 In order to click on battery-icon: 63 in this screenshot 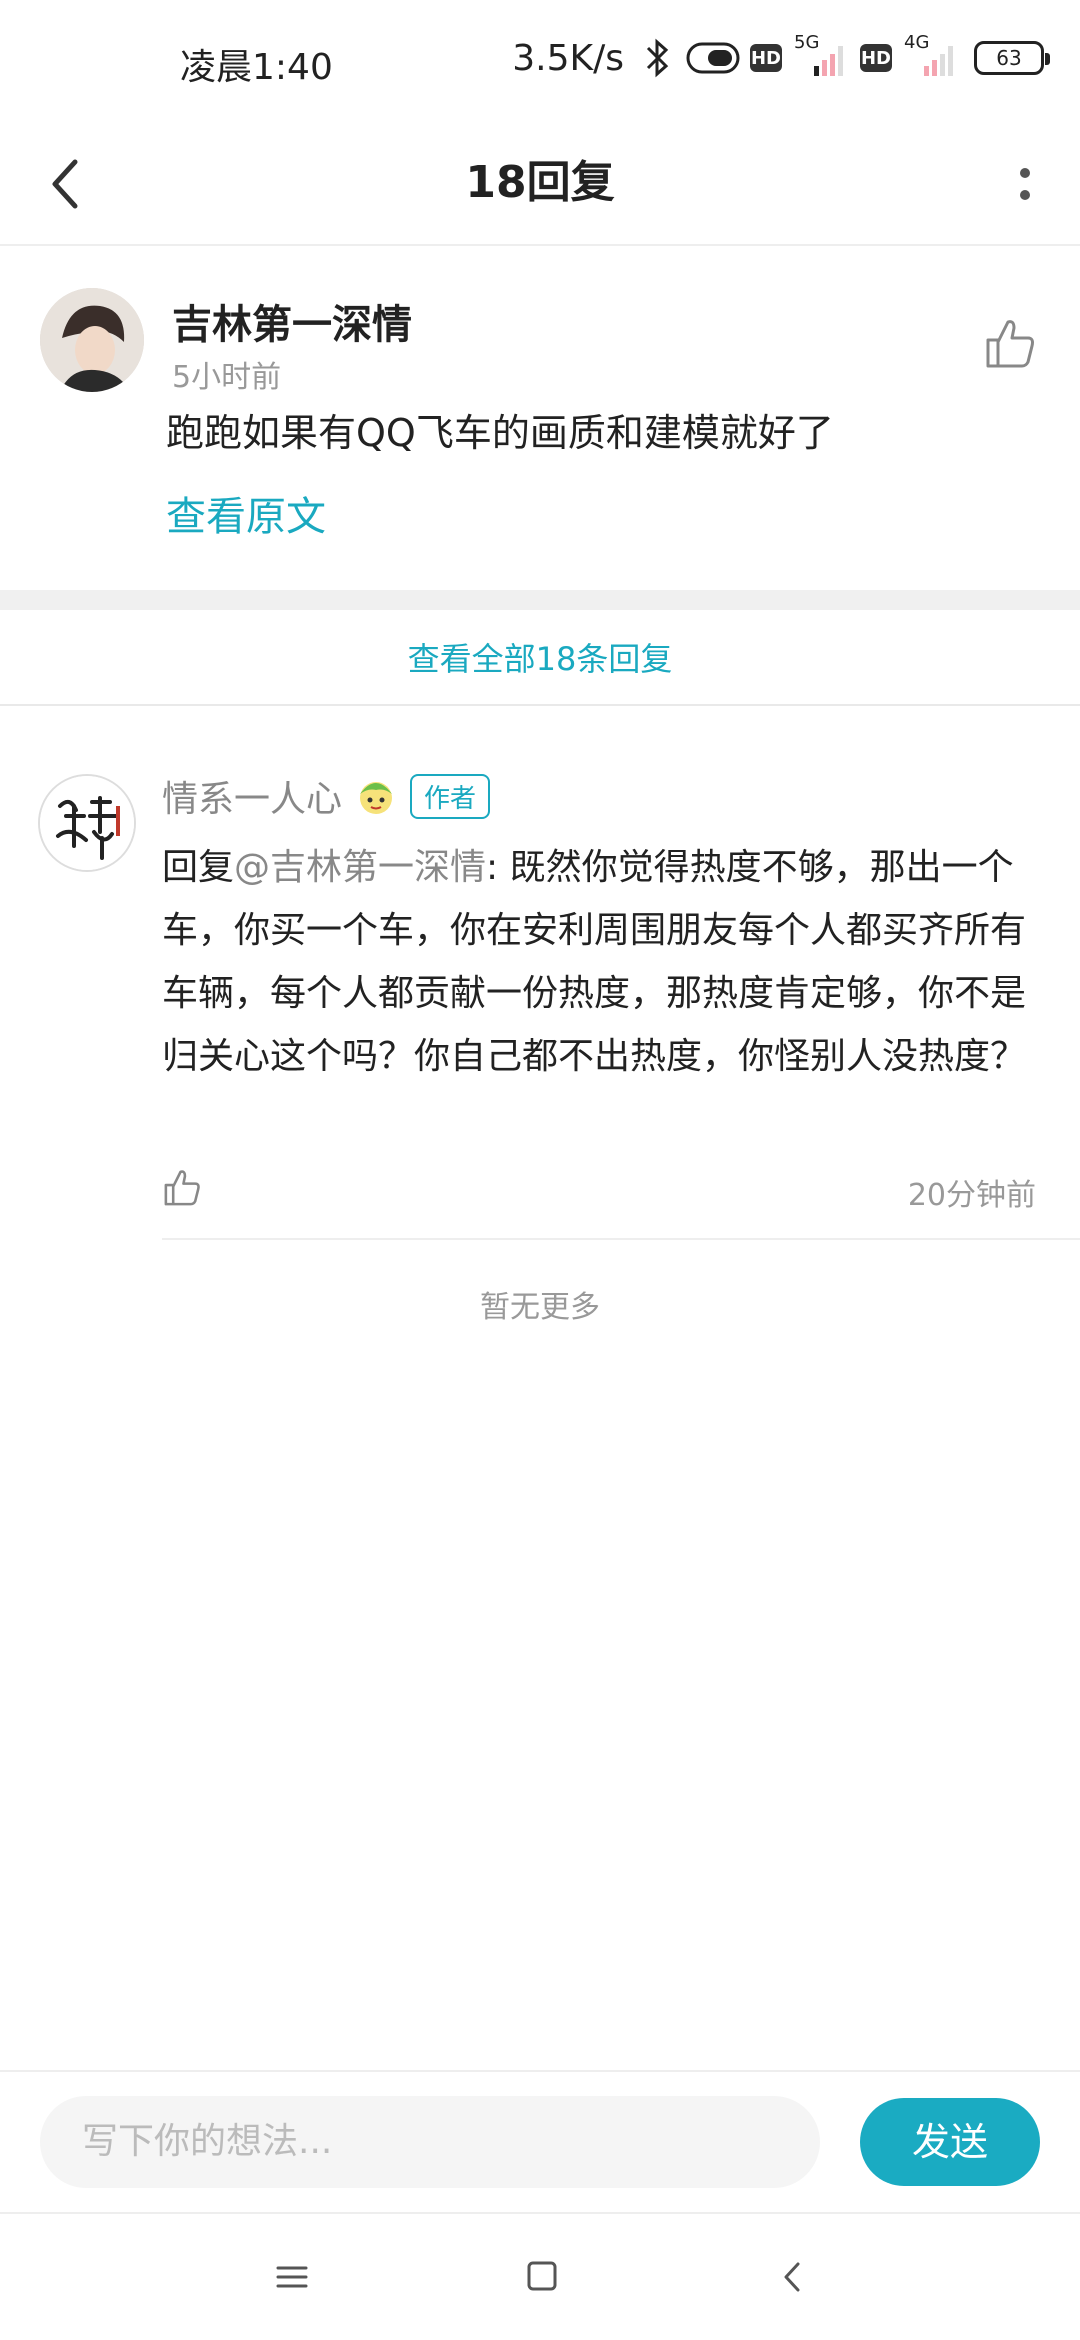, I will do `click(1012, 58)`.